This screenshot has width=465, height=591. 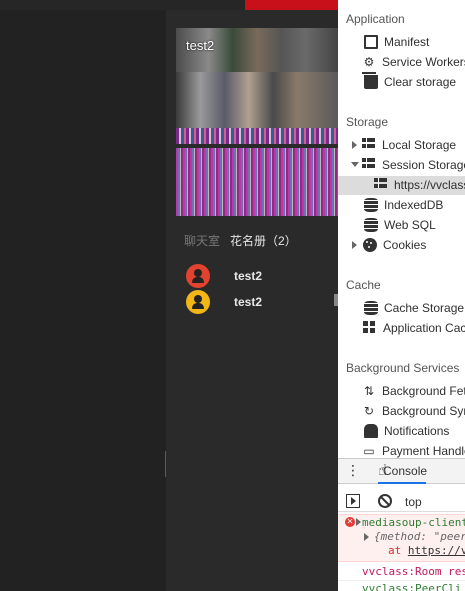 What do you see at coordinates (202, 240) in the screenshot?
I see `tab-chat: 聊天室` at bounding box center [202, 240].